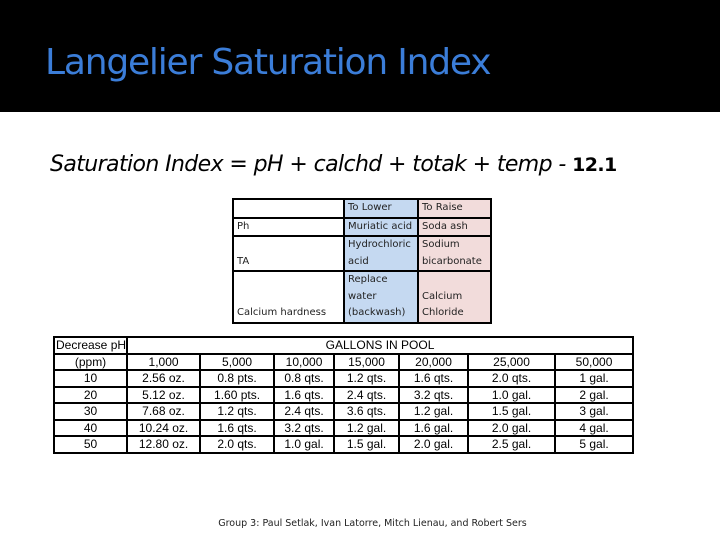 This screenshot has height=540, width=720. Describe the element at coordinates (512, 361) in the screenshot. I see `column-header: 25,000` at that location.